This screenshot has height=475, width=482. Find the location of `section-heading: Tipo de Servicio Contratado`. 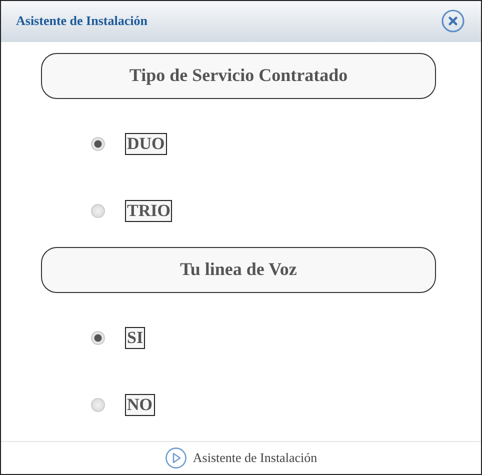

section-heading: Tipo de Servicio Contratado is located at coordinates (238, 75).